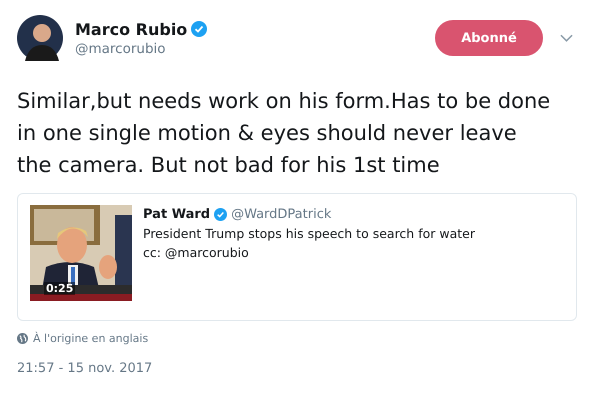  What do you see at coordinates (297, 368) in the screenshot?
I see `timestamp: 21:57 - 15 nov. 2017` at bounding box center [297, 368].